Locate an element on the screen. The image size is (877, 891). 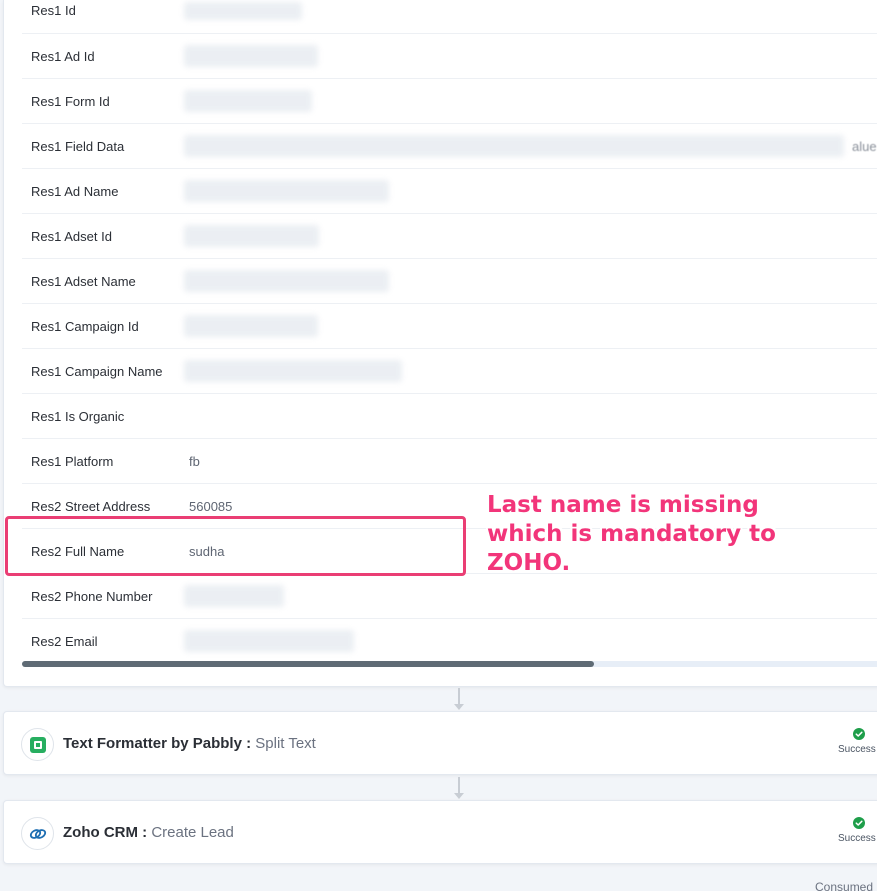
field-label: Res2 Email is located at coordinates (64, 641).